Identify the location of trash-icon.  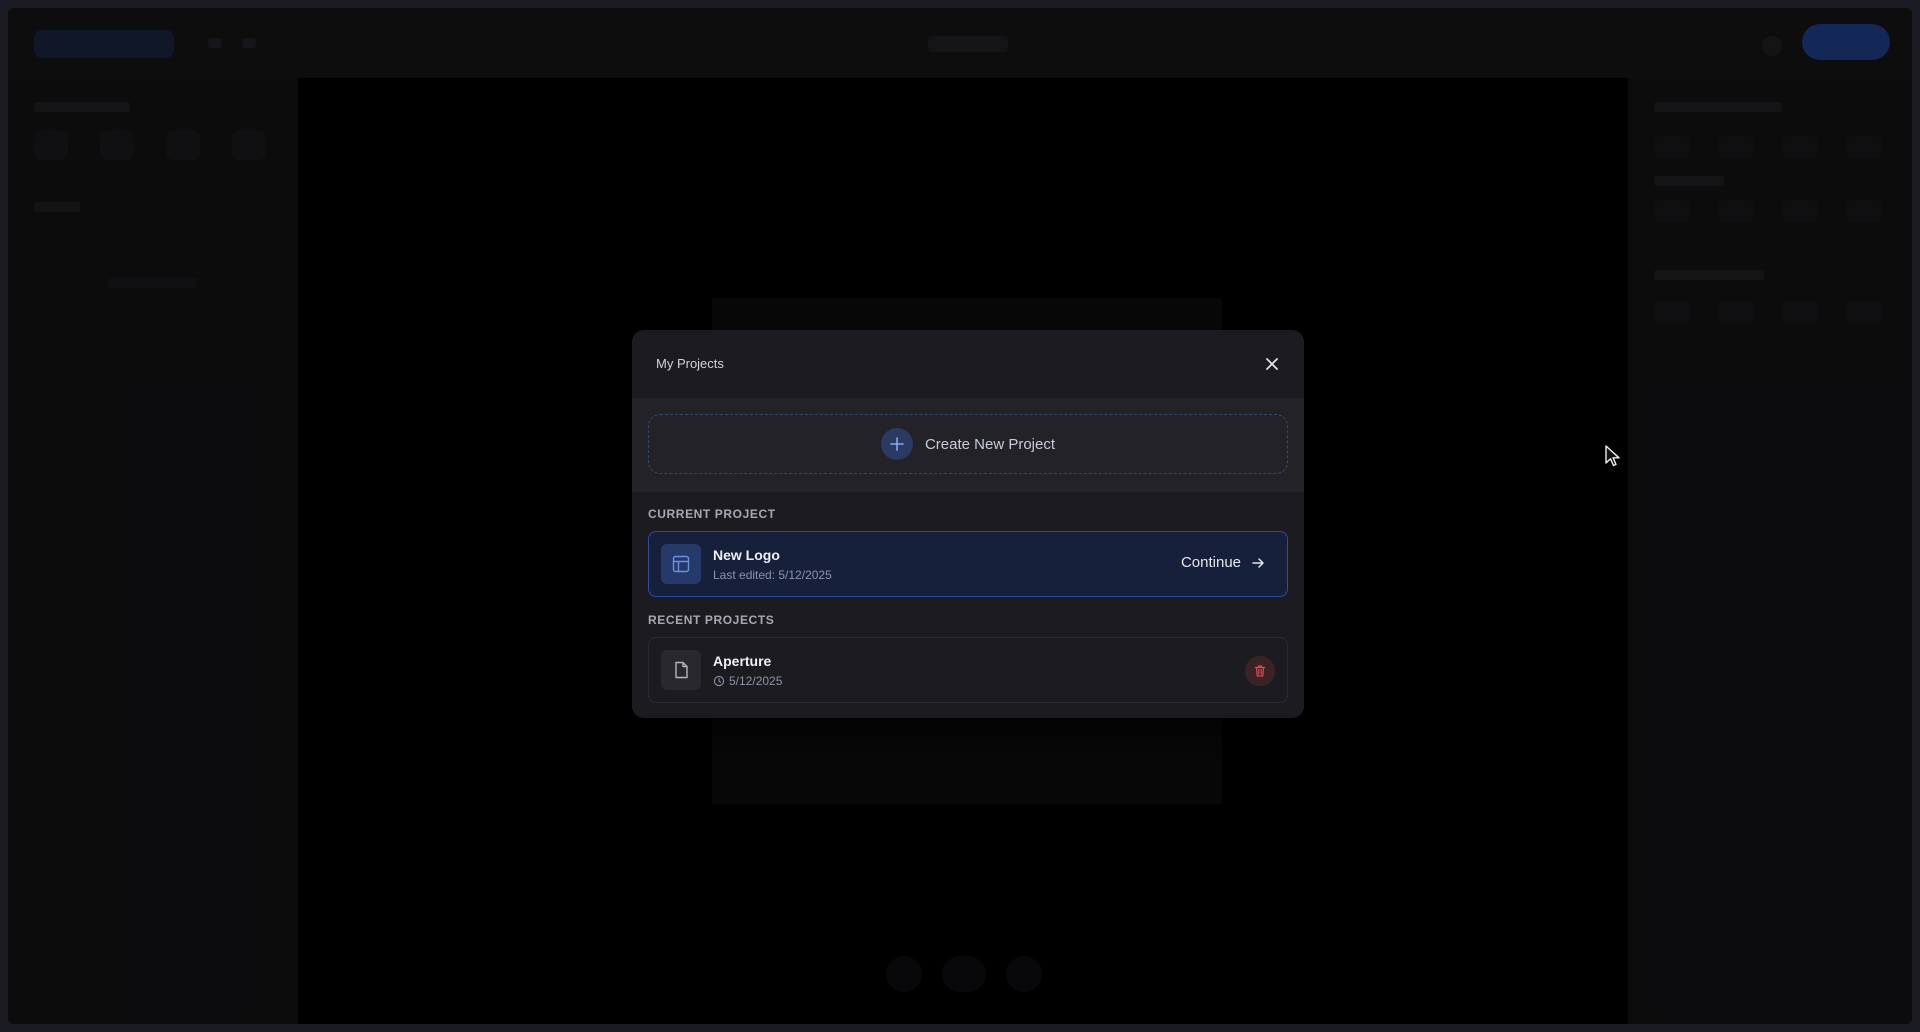
(1260, 671).